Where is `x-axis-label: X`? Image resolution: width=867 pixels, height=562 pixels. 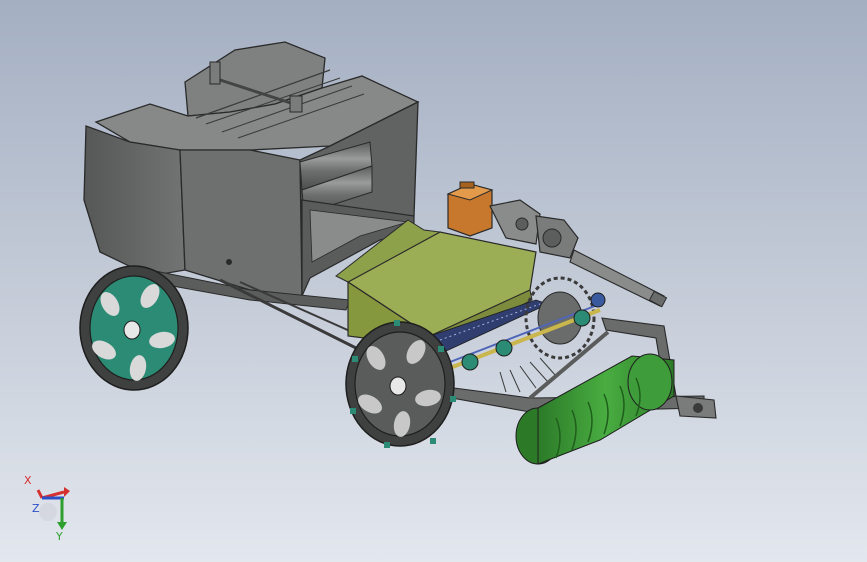 x-axis-label: X is located at coordinates (28, 480).